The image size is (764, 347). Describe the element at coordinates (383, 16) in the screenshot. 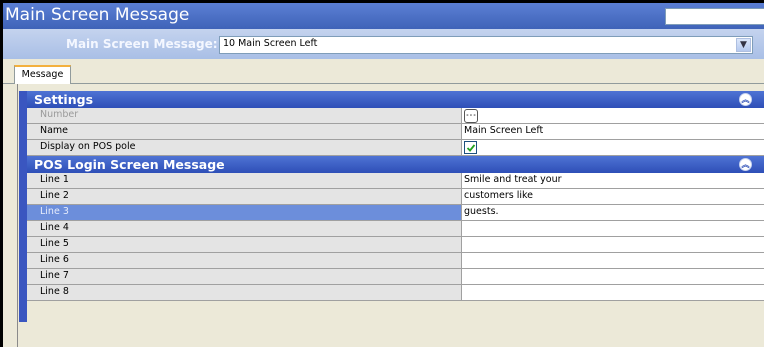

I see `title-bar: Main Screen Message` at that location.